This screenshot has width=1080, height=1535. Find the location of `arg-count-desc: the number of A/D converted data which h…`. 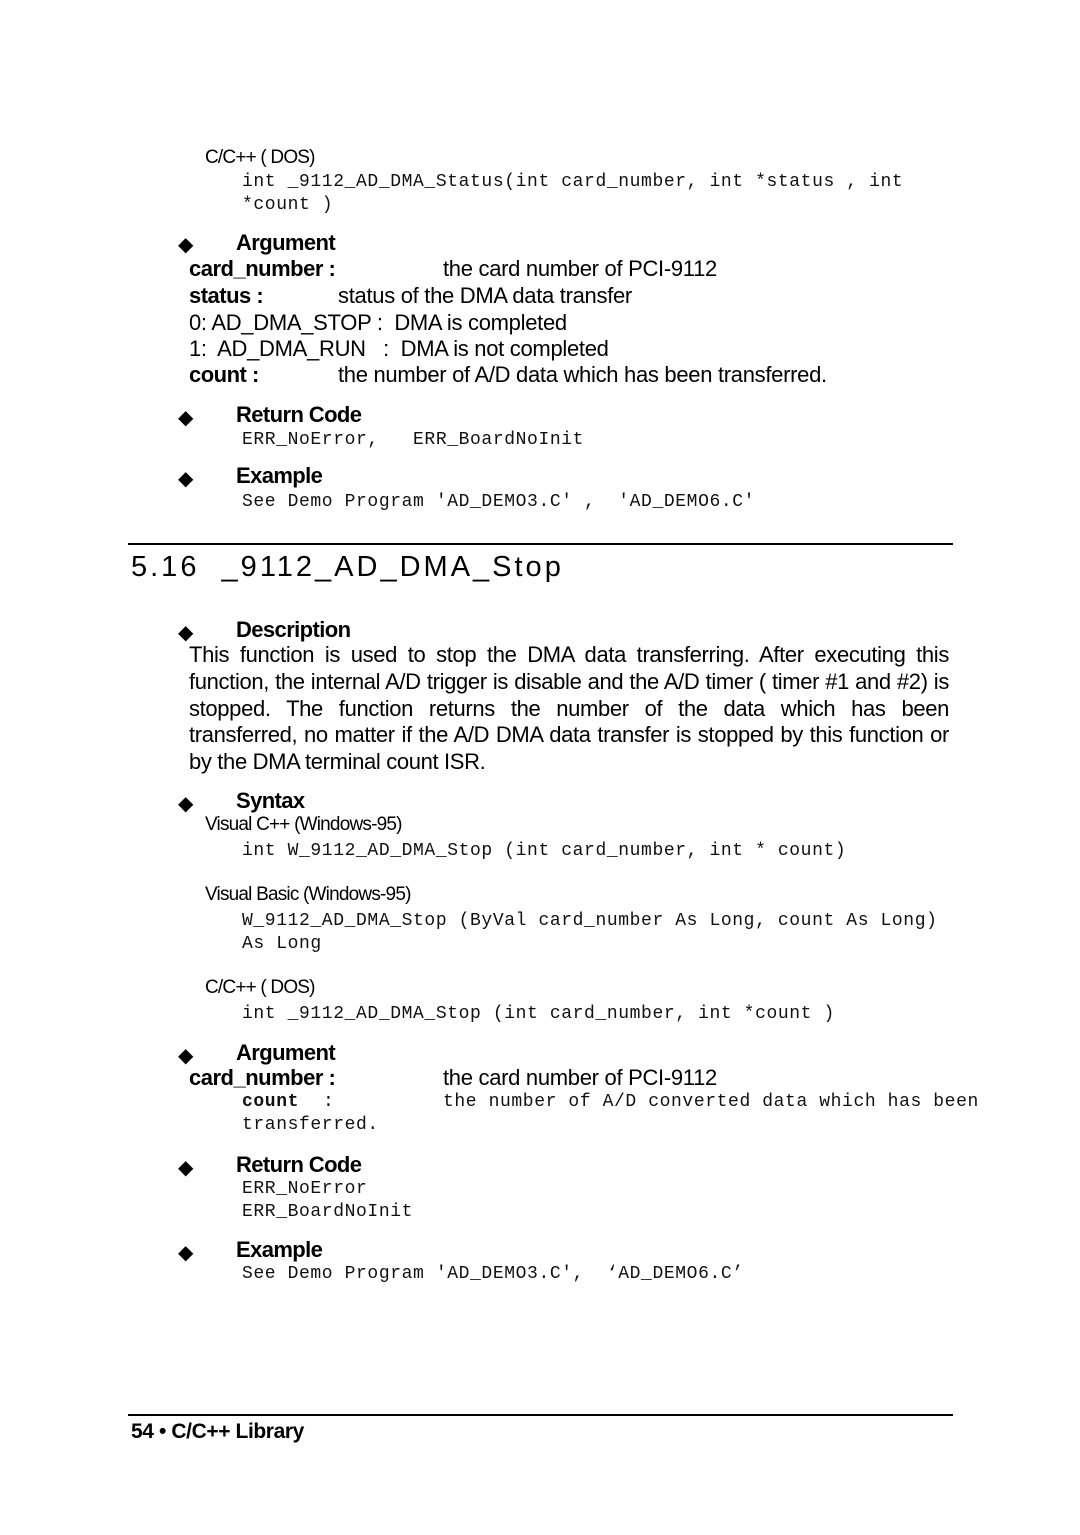

arg-count-desc: the number of A/D converted data which h… is located at coordinates (711, 1102).